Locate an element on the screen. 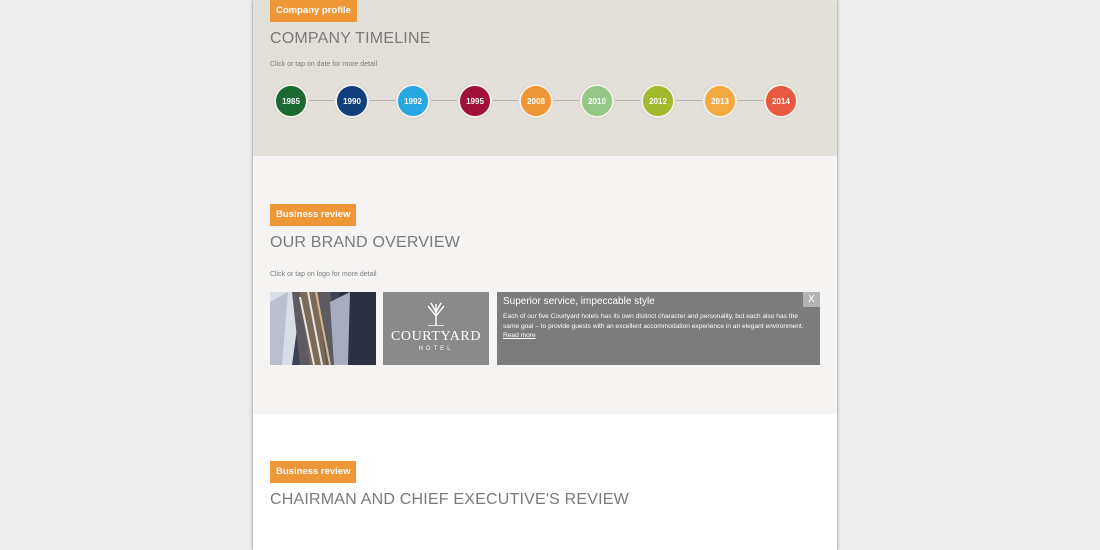 This screenshot has height=550, width=1100. timeline-year-1990: 1990 is located at coordinates (352, 101).